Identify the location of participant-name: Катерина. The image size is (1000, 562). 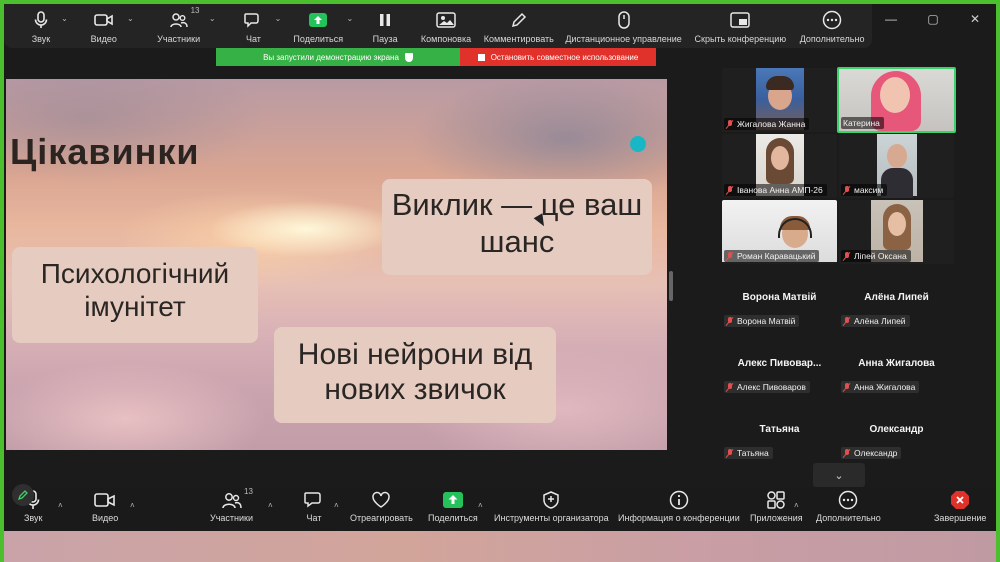
(861, 123).